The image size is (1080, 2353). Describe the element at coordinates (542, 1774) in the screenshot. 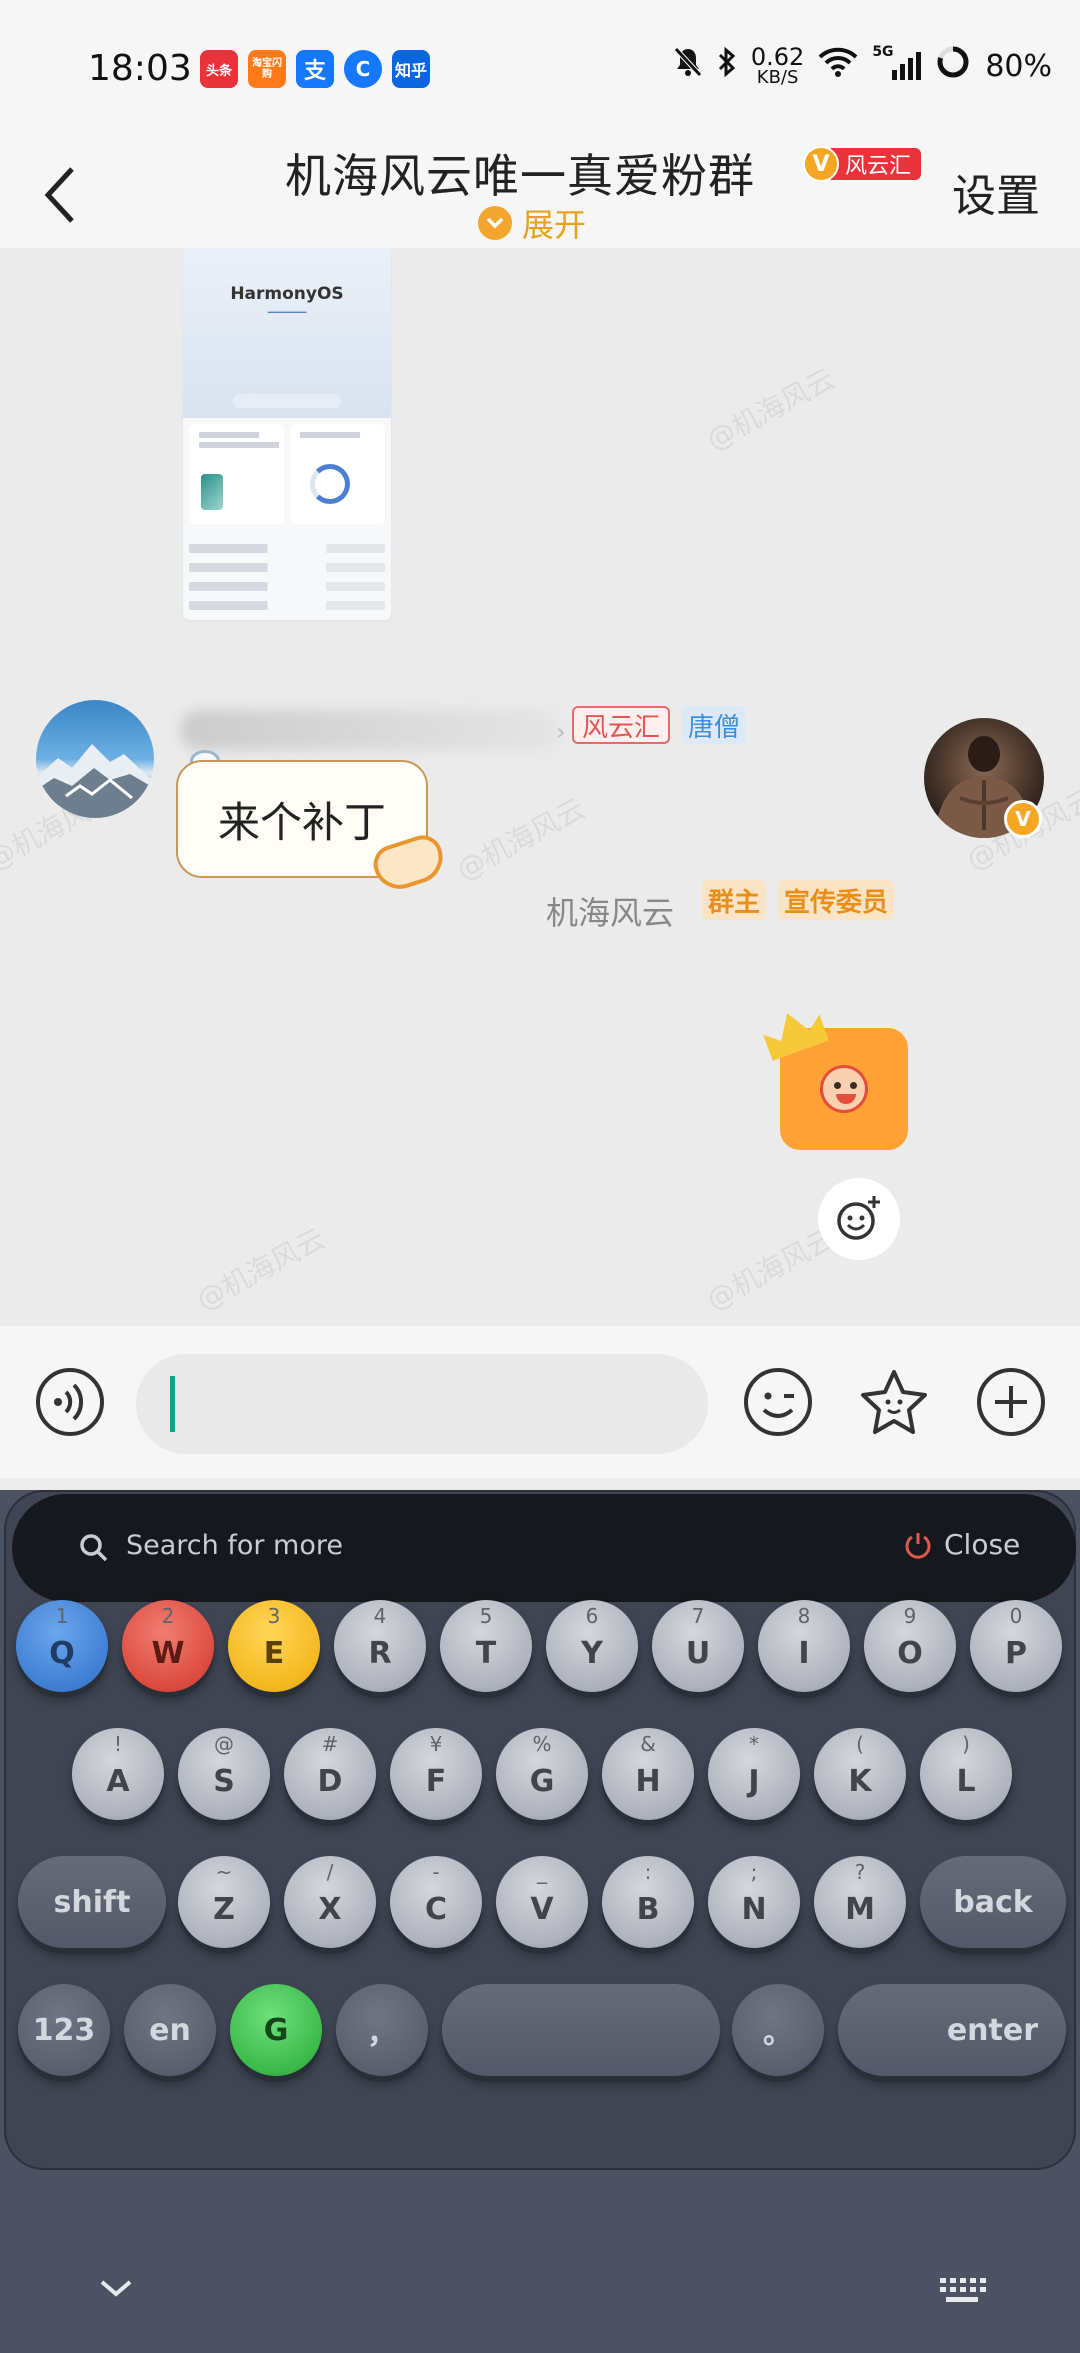

I see `key-g: % G` at that location.